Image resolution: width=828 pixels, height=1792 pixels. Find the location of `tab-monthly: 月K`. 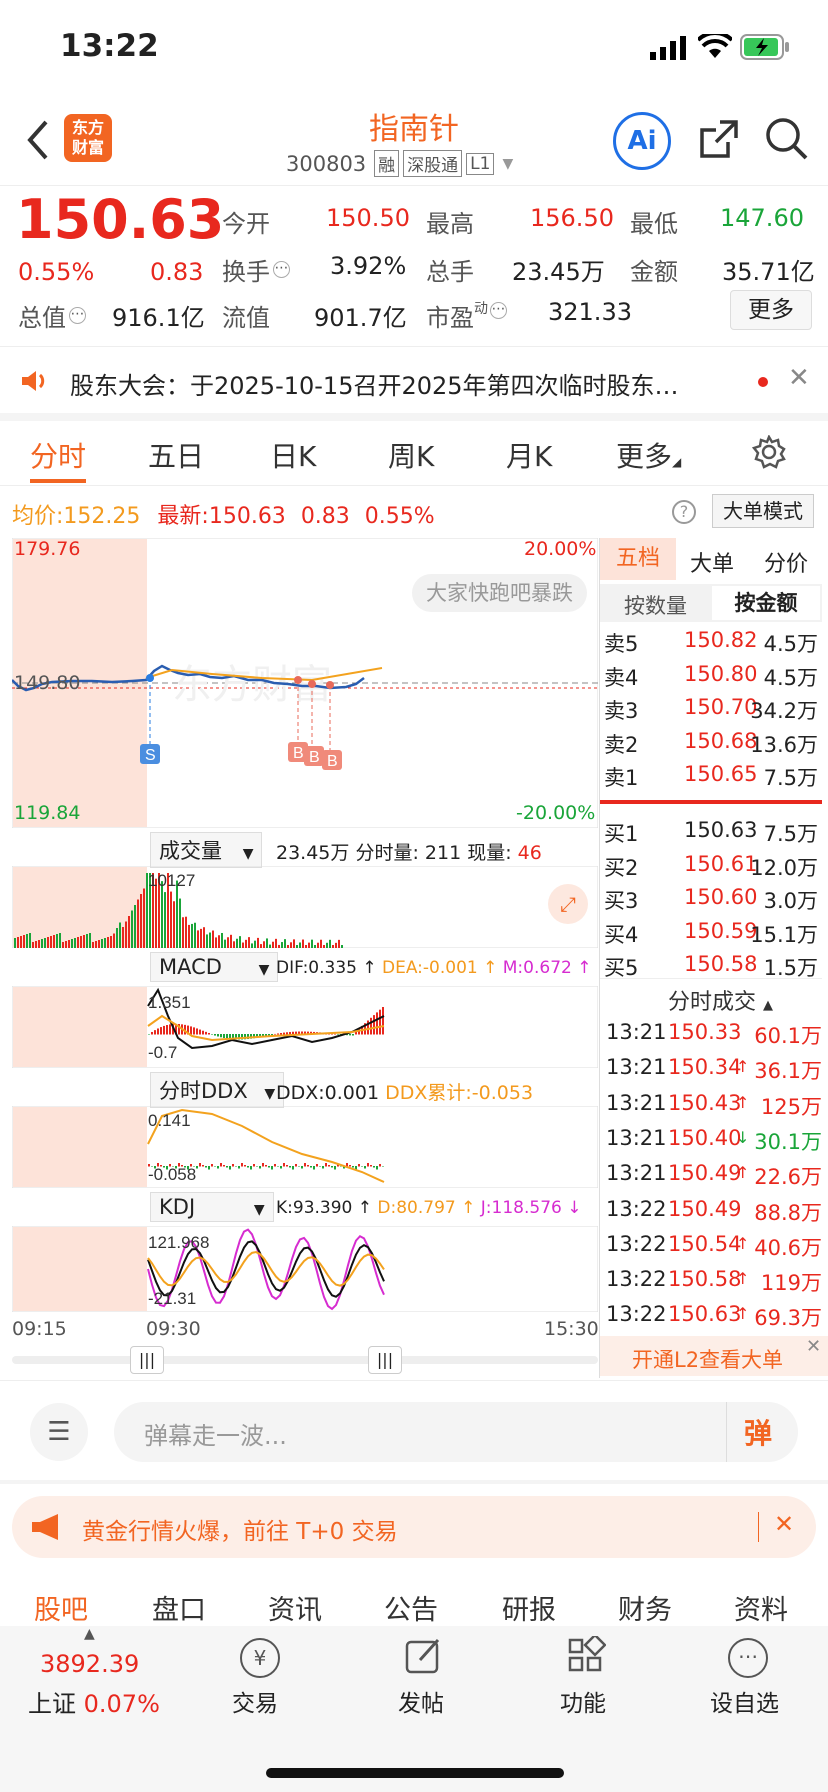

tab-monthly: 月K is located at coordinates (529, 455).